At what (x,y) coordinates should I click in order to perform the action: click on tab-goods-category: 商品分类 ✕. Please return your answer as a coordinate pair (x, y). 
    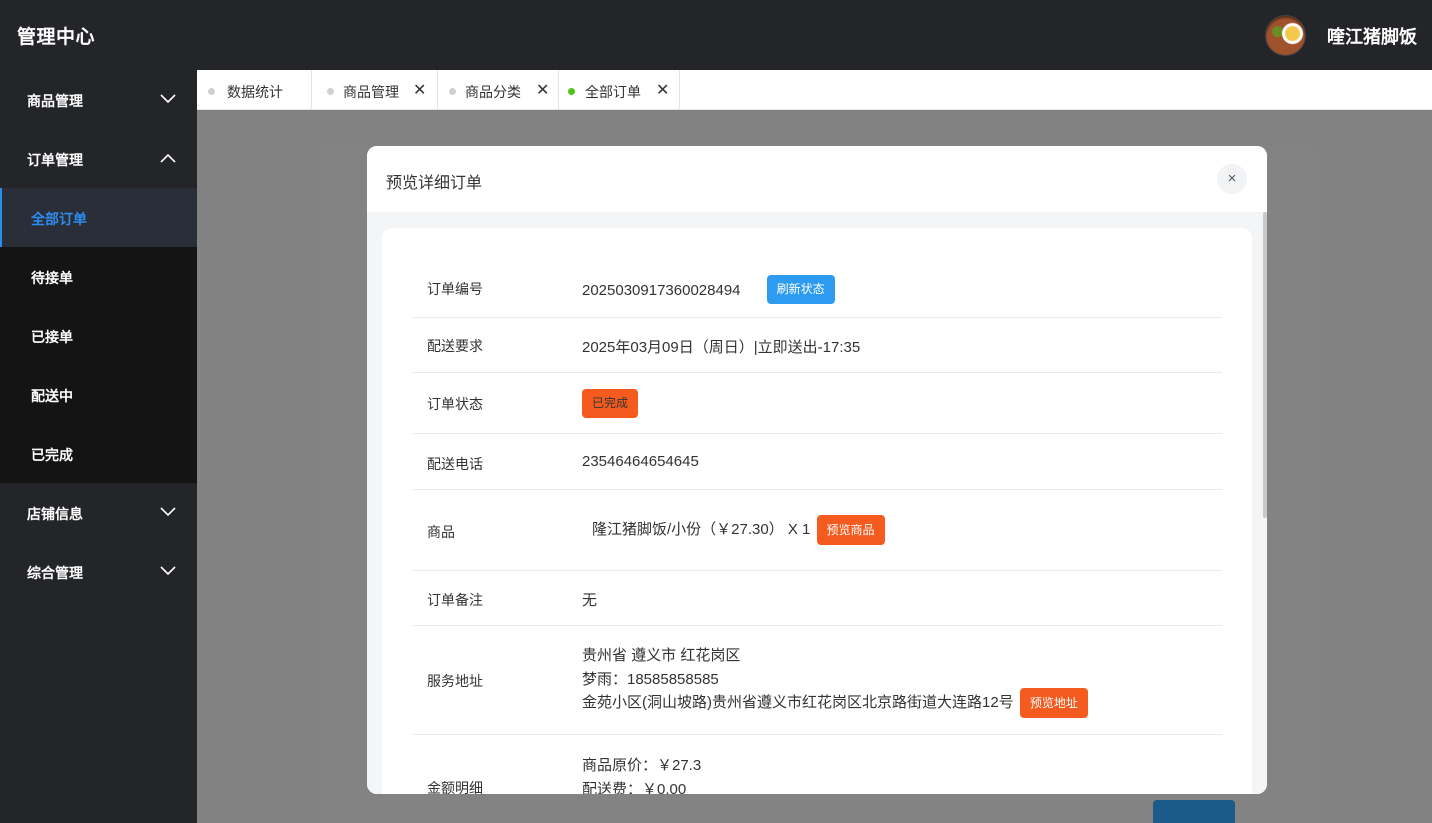
    Looking at the image, I should click on (498, 90).